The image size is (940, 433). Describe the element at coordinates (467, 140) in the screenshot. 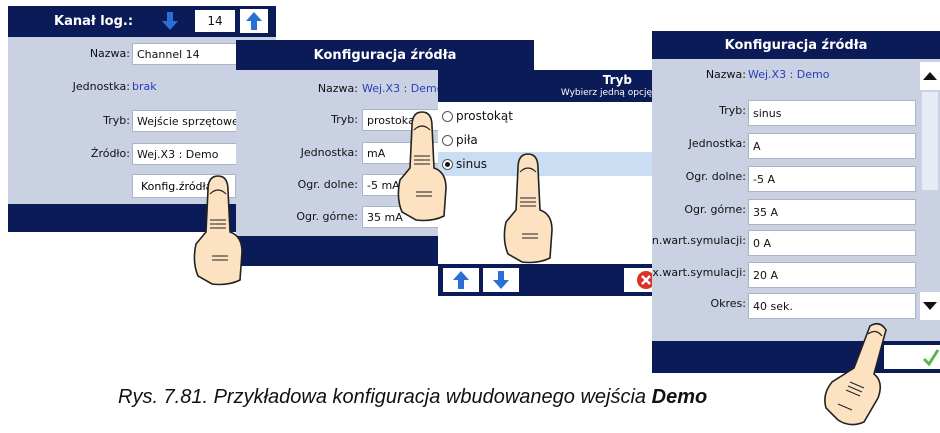

I see `option-label: piła` at that location.